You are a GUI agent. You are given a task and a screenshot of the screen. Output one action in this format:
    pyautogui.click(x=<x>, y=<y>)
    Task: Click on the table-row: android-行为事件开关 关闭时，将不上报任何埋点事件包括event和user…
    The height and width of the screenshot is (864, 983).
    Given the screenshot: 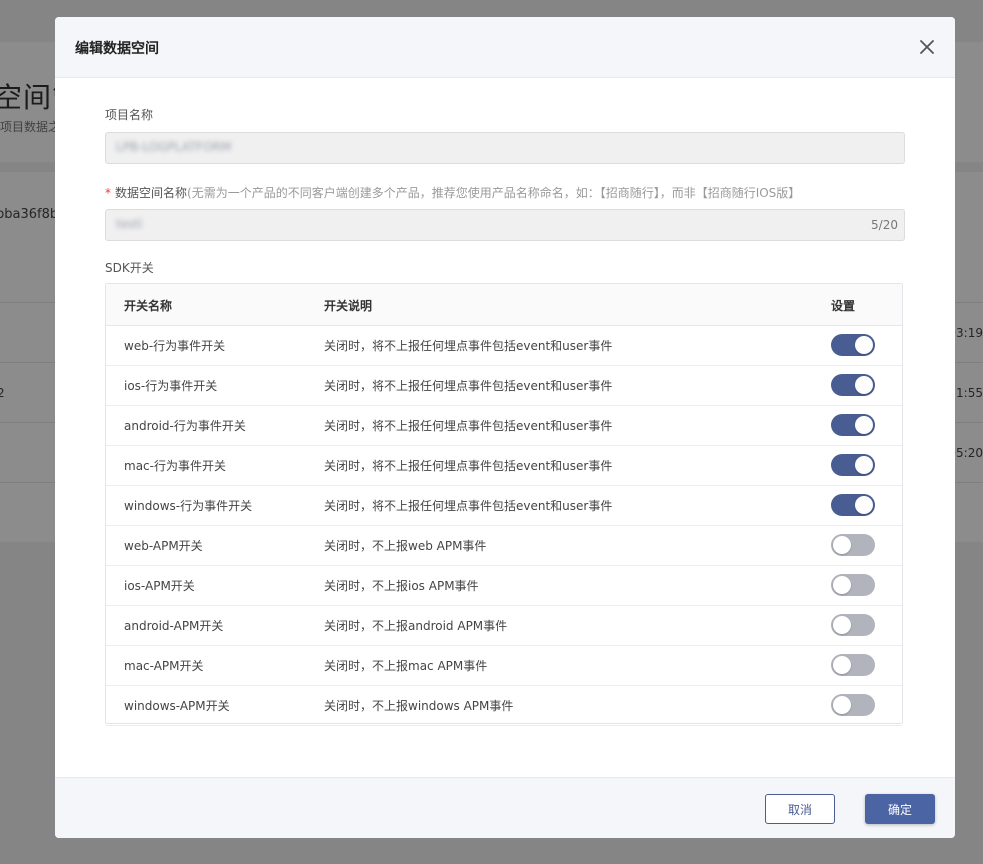 What is the action you would take?
    pyautogui.click(x=504, y=425)
    